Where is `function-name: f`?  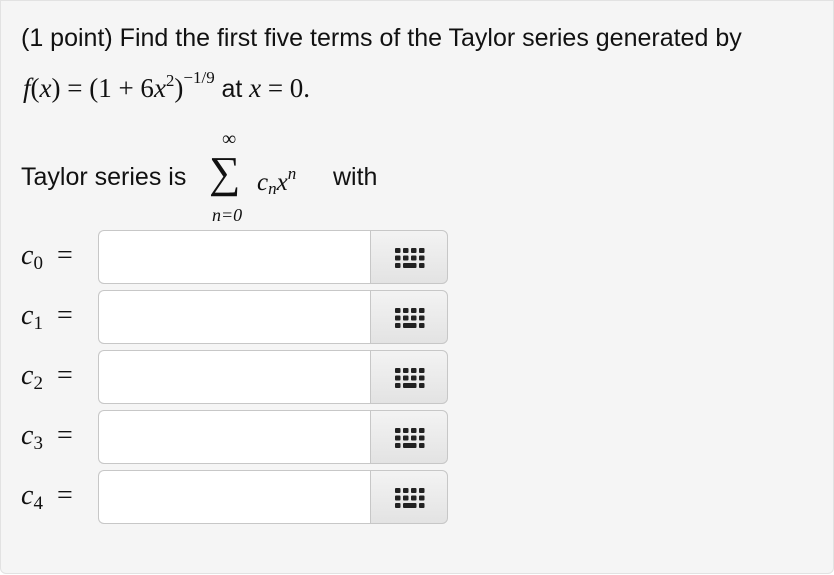
function-name: f is located at coordinates (27, 88).